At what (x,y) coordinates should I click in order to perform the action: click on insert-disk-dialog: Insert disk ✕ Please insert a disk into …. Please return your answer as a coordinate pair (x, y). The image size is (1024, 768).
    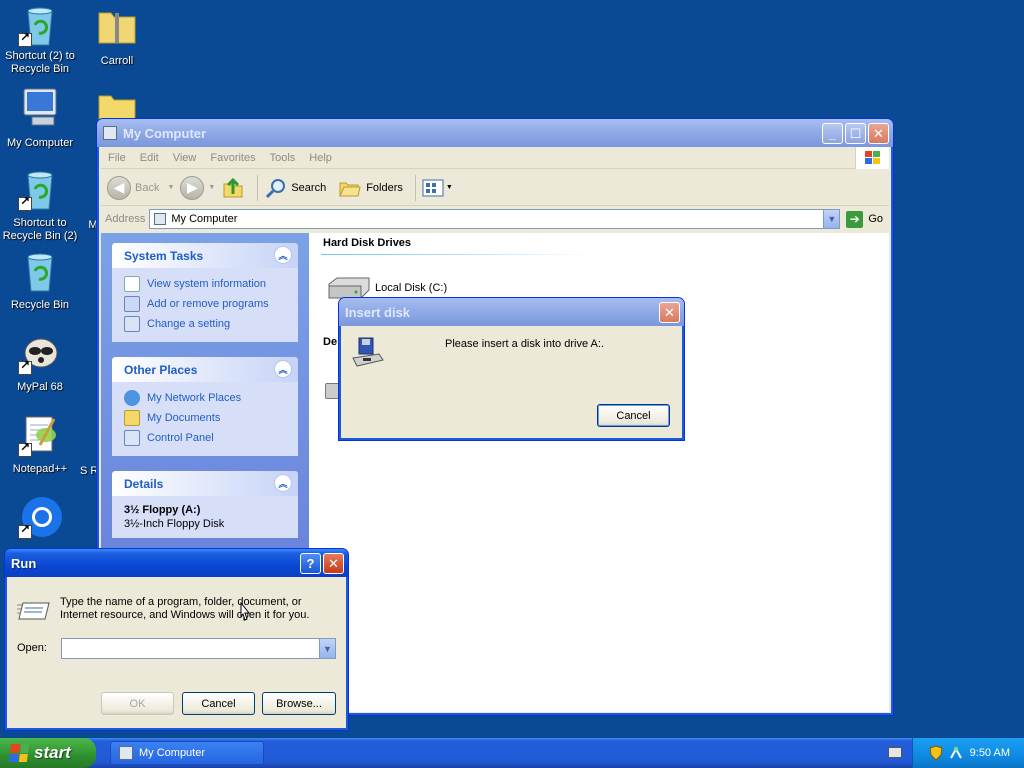
    Looking at the image, I should click on (511, 369).